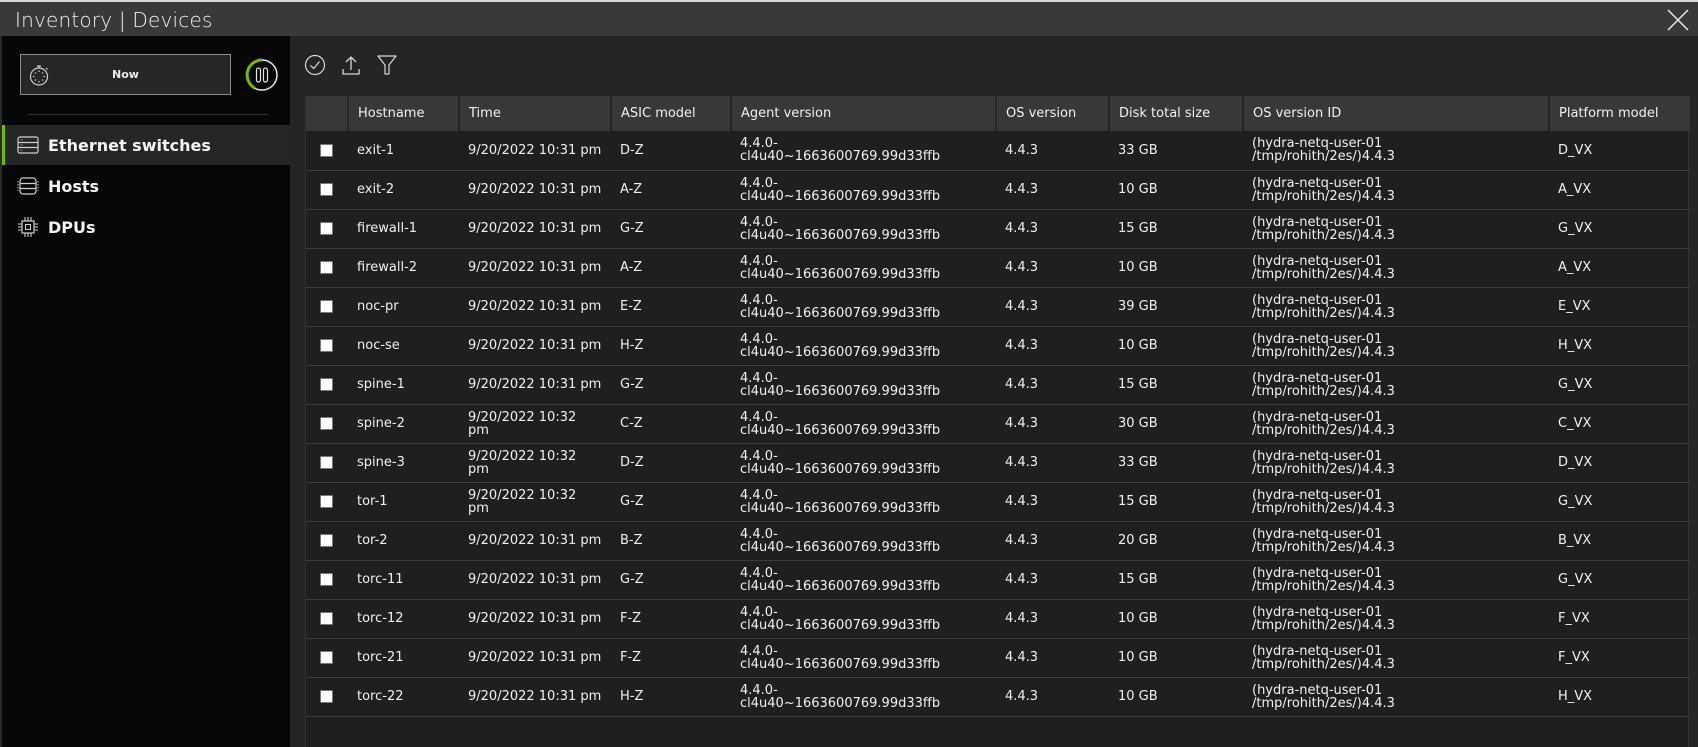 The image size is (1698, 747). What do you see at coordinates (849, 18) in the screenshot?
I see `title-bar: Inventory | Devices` at bounding box center [849, 18].